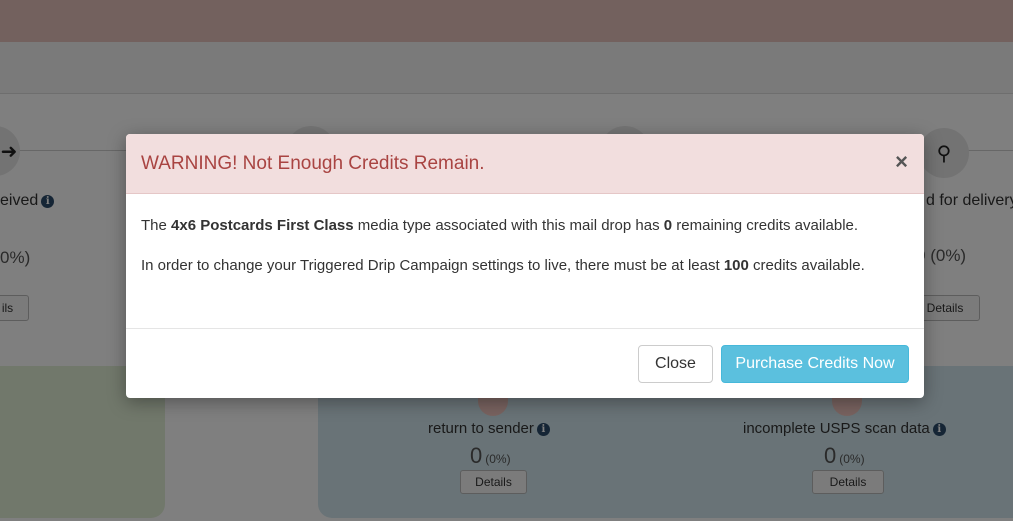 The image size is (1013, 521). Describe the element at coordinates (815, 363) in the screenshot. I see `purchase-credits-button: Purchase Credits Now` at that location.